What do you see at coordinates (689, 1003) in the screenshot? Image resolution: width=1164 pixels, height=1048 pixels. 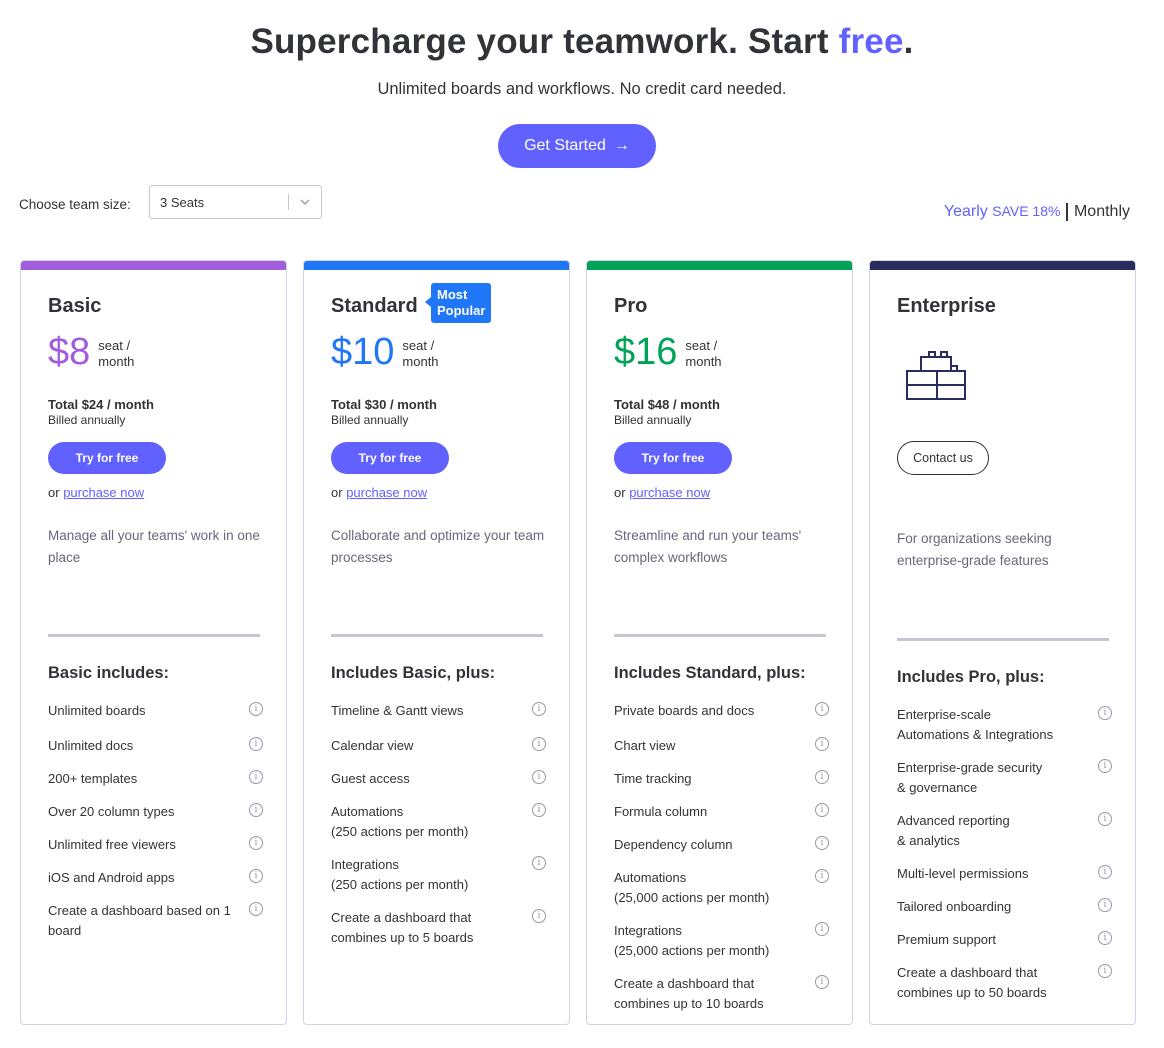 I see `feature-text: combines up to 10 boards` at bounding box center [689, 1003].